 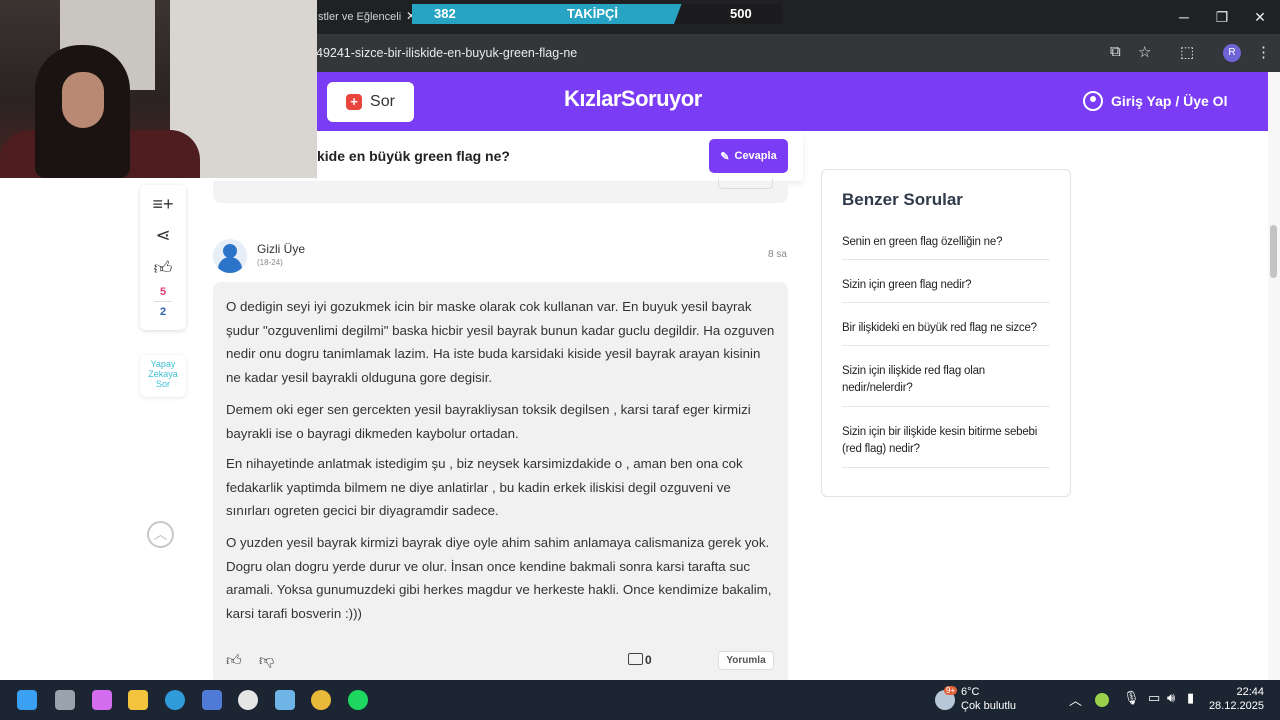 I want to click on webcam-overlay, so click(x=158, y=89).